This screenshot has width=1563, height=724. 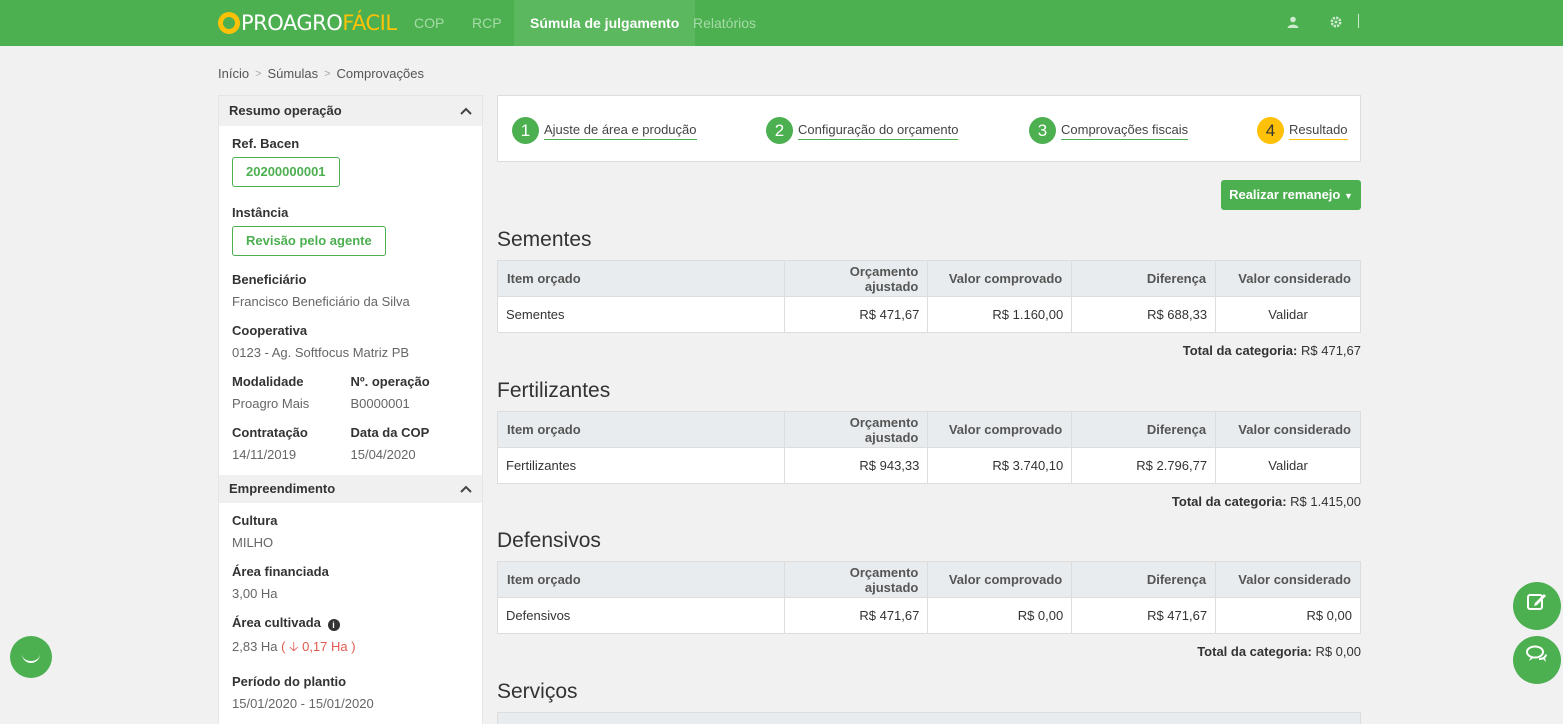 What do you see at coordinates (1270, 130) in the screenshot?
I see `step-number: 4` at bounding box center [1270, 130].